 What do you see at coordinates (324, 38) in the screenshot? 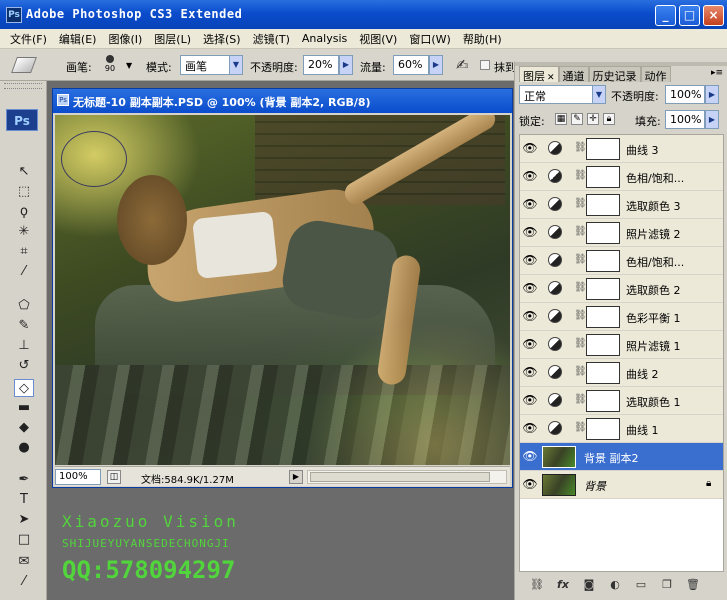
I see `menu-analysis: Analysis` at bounding box center [324, 38].